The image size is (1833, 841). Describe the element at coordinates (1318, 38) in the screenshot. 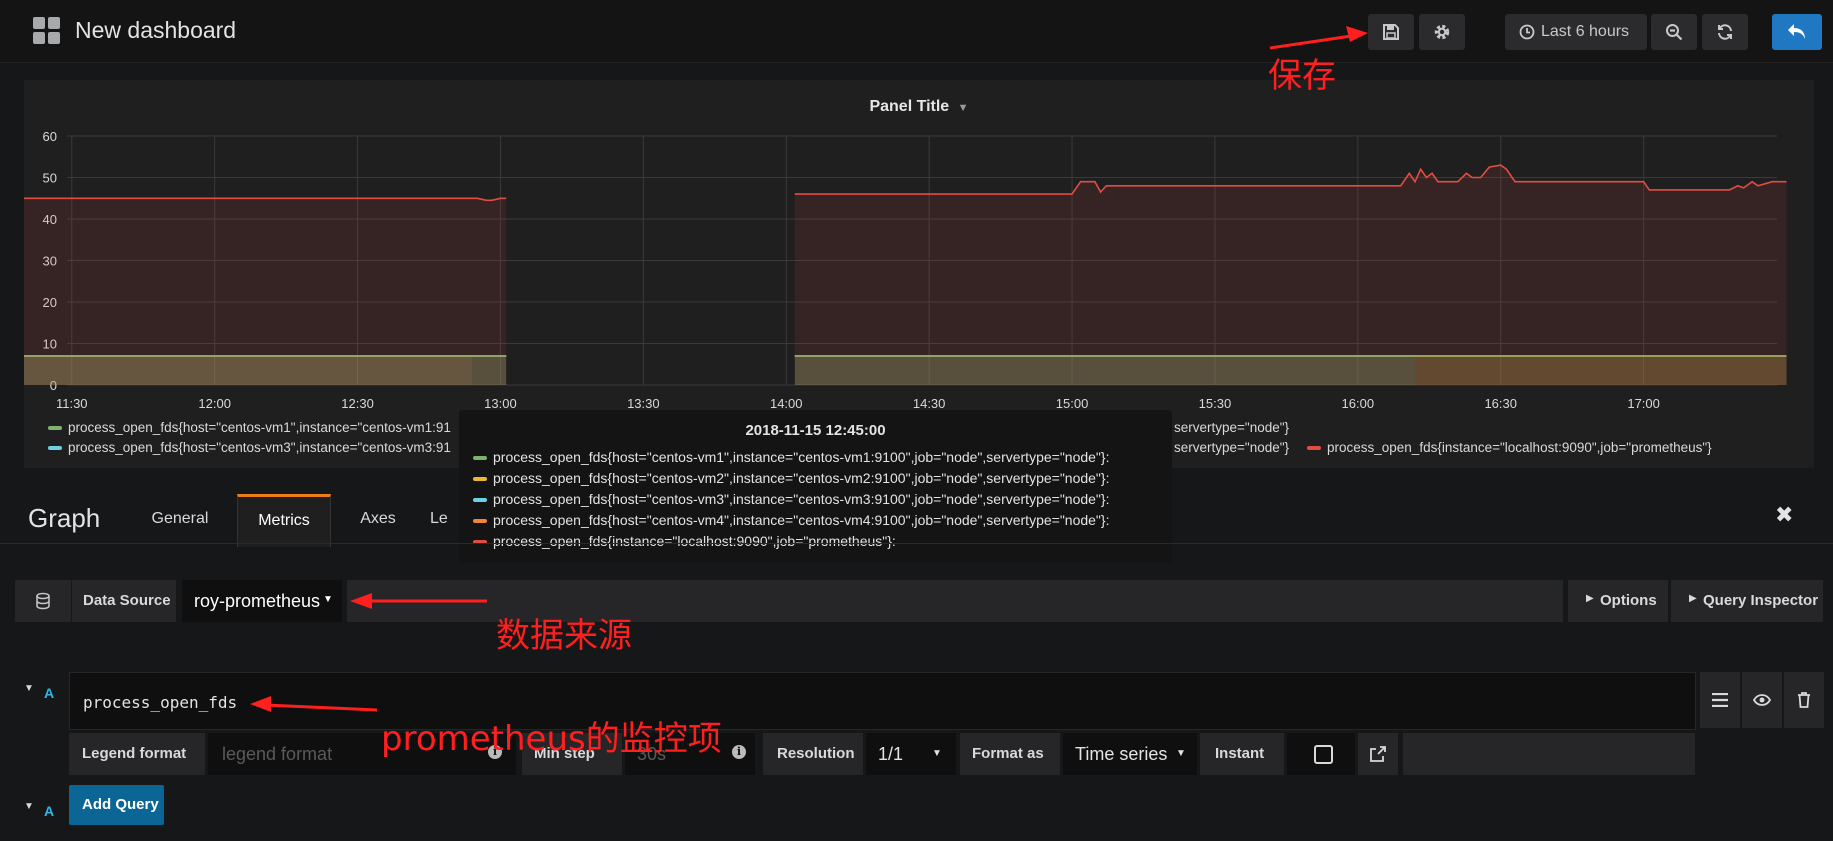

I see `arrow-to-save` at that location.